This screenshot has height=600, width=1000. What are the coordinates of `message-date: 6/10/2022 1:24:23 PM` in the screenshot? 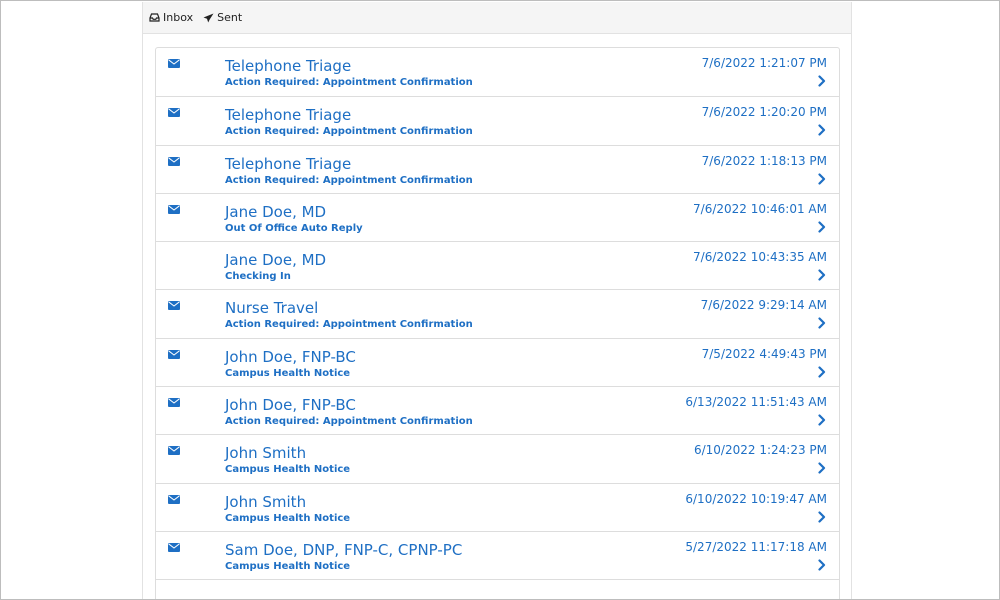 It's located at (760, 450).